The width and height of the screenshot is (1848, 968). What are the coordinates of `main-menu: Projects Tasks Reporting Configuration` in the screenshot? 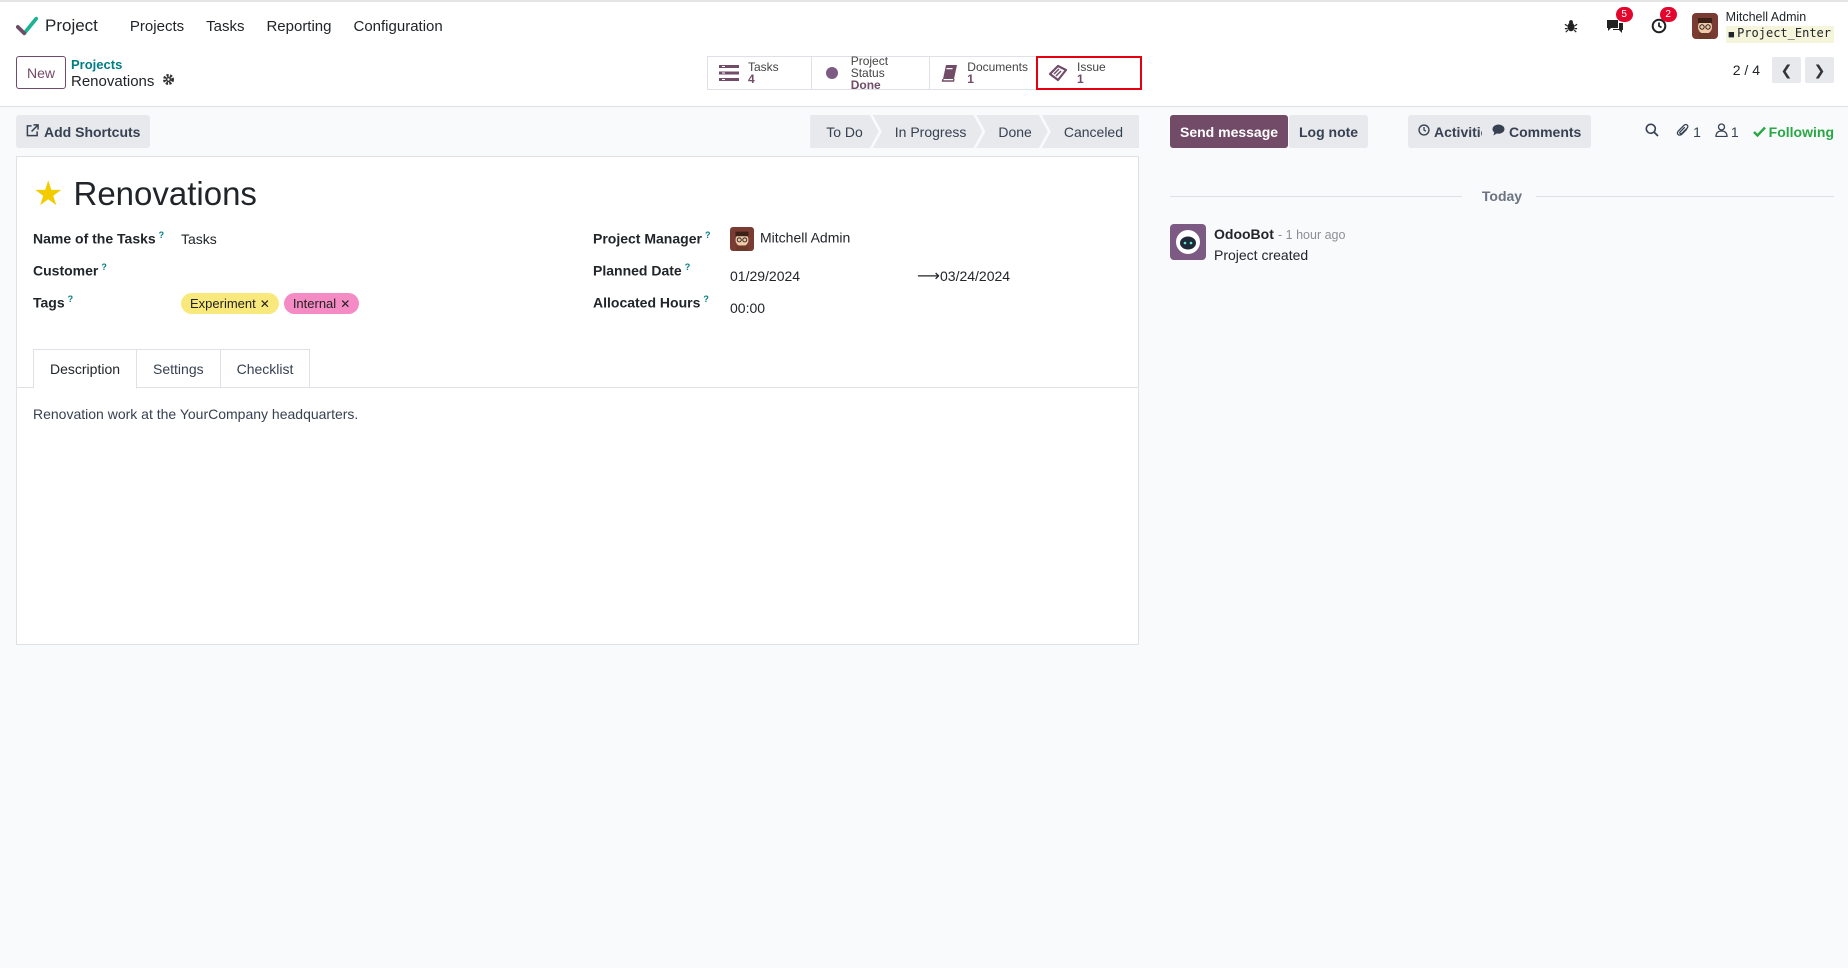 It's located at (286, 26).